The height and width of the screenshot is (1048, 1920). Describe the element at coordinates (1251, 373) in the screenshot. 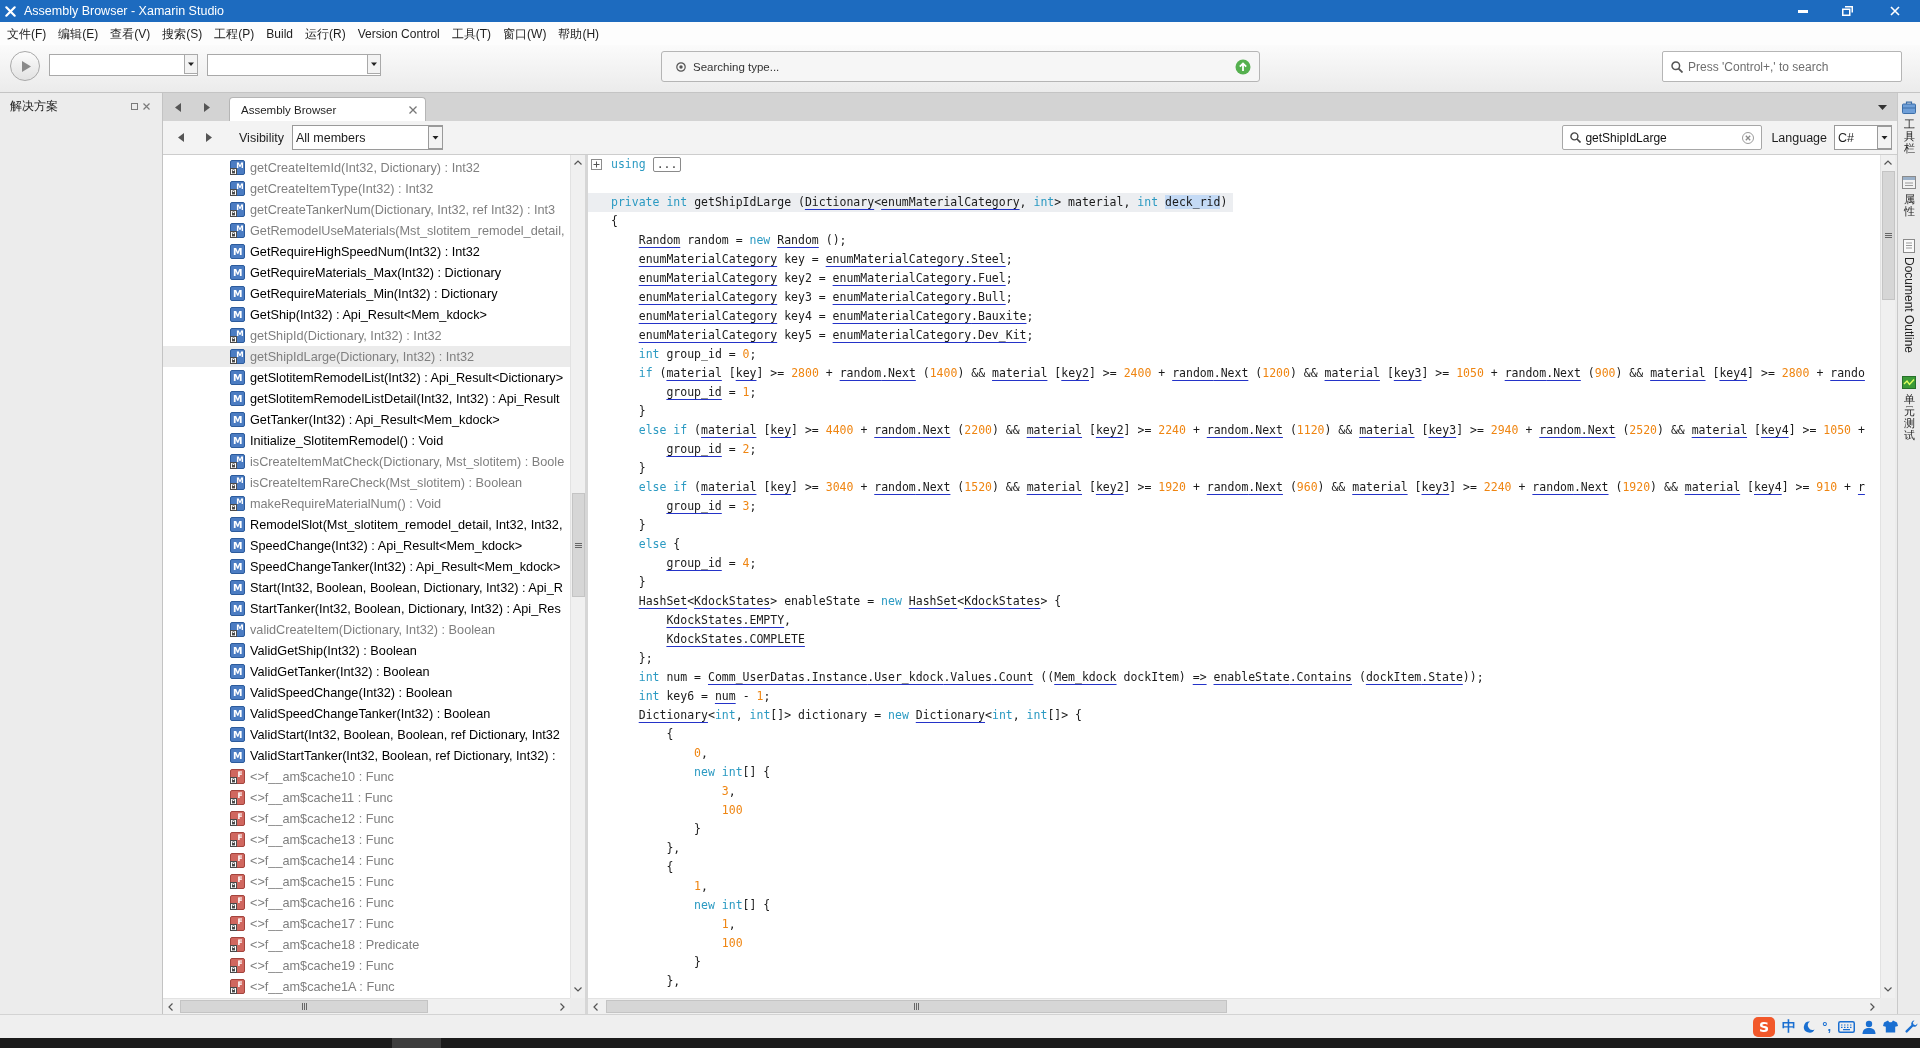

I see `code-line: if (material [key] >= 2800 + random.Next (1400) && material [key2] >= 2400 + random.Next (1200) && material [key3] >= 1050 + random.Next (900) && material [key4] >= 2800 + rando` at that location.